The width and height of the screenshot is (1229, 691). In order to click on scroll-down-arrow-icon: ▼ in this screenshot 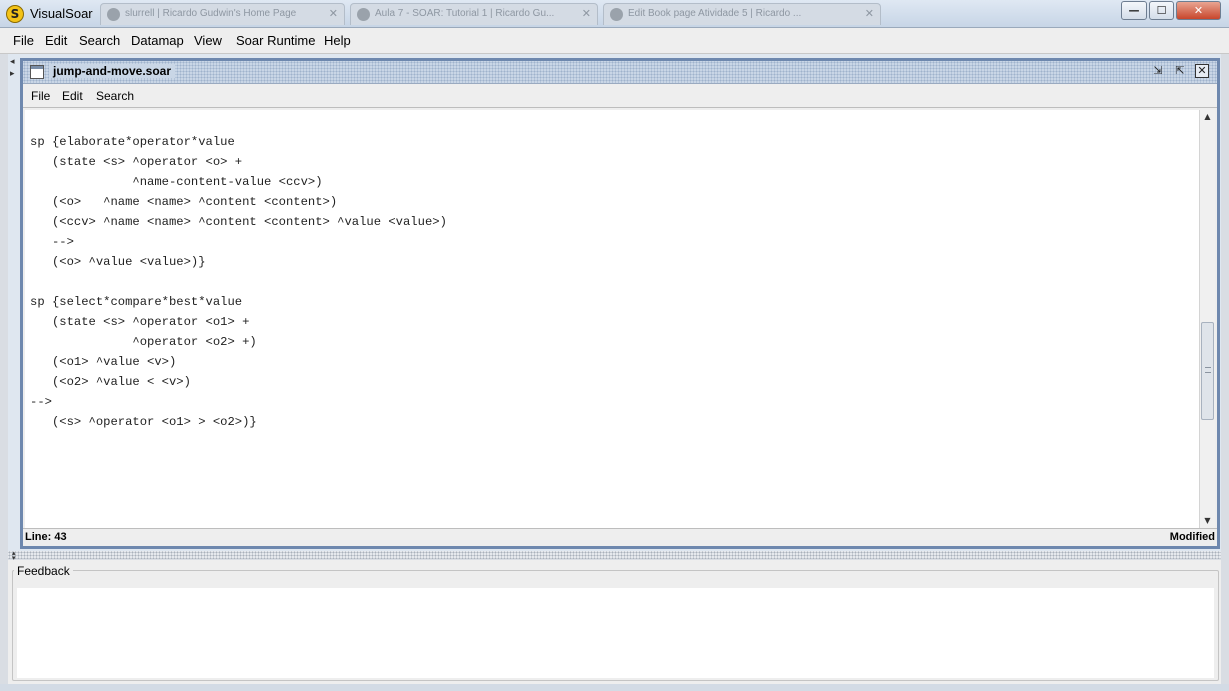, I will do `click(1207, 521)`.